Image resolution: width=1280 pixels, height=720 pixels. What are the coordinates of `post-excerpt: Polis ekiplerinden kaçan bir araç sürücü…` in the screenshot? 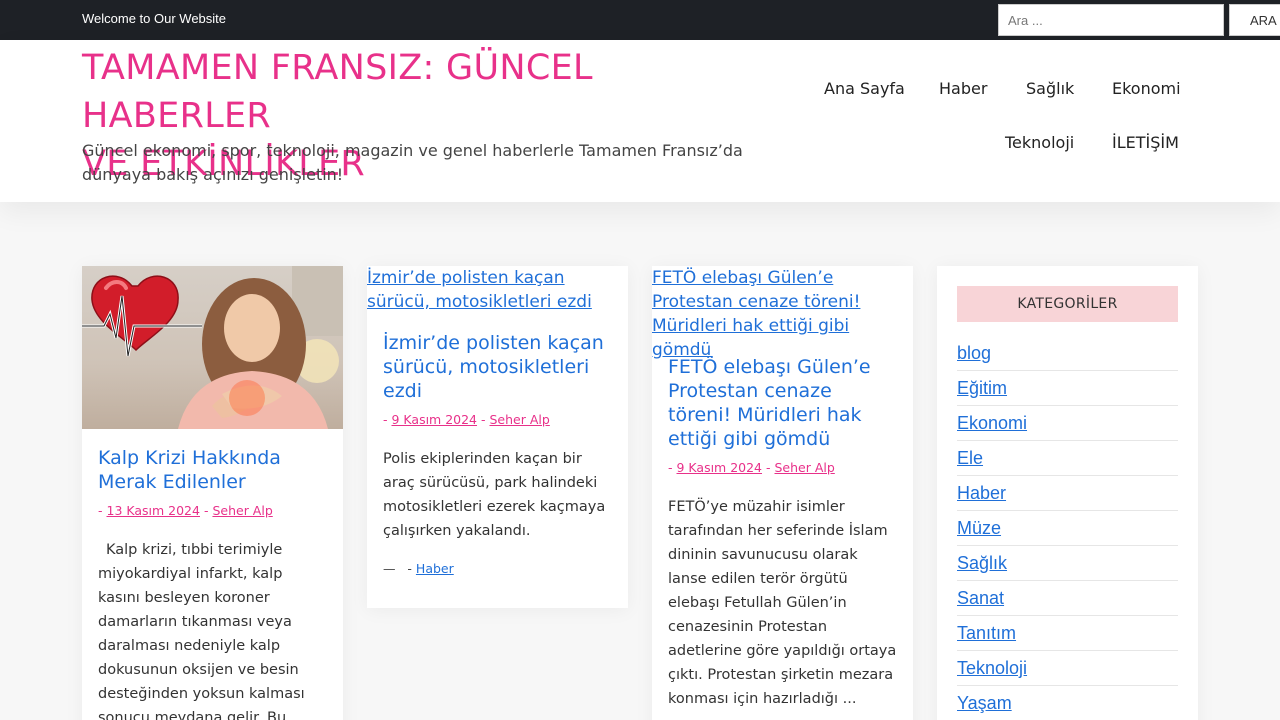 It's located at (494, 495).